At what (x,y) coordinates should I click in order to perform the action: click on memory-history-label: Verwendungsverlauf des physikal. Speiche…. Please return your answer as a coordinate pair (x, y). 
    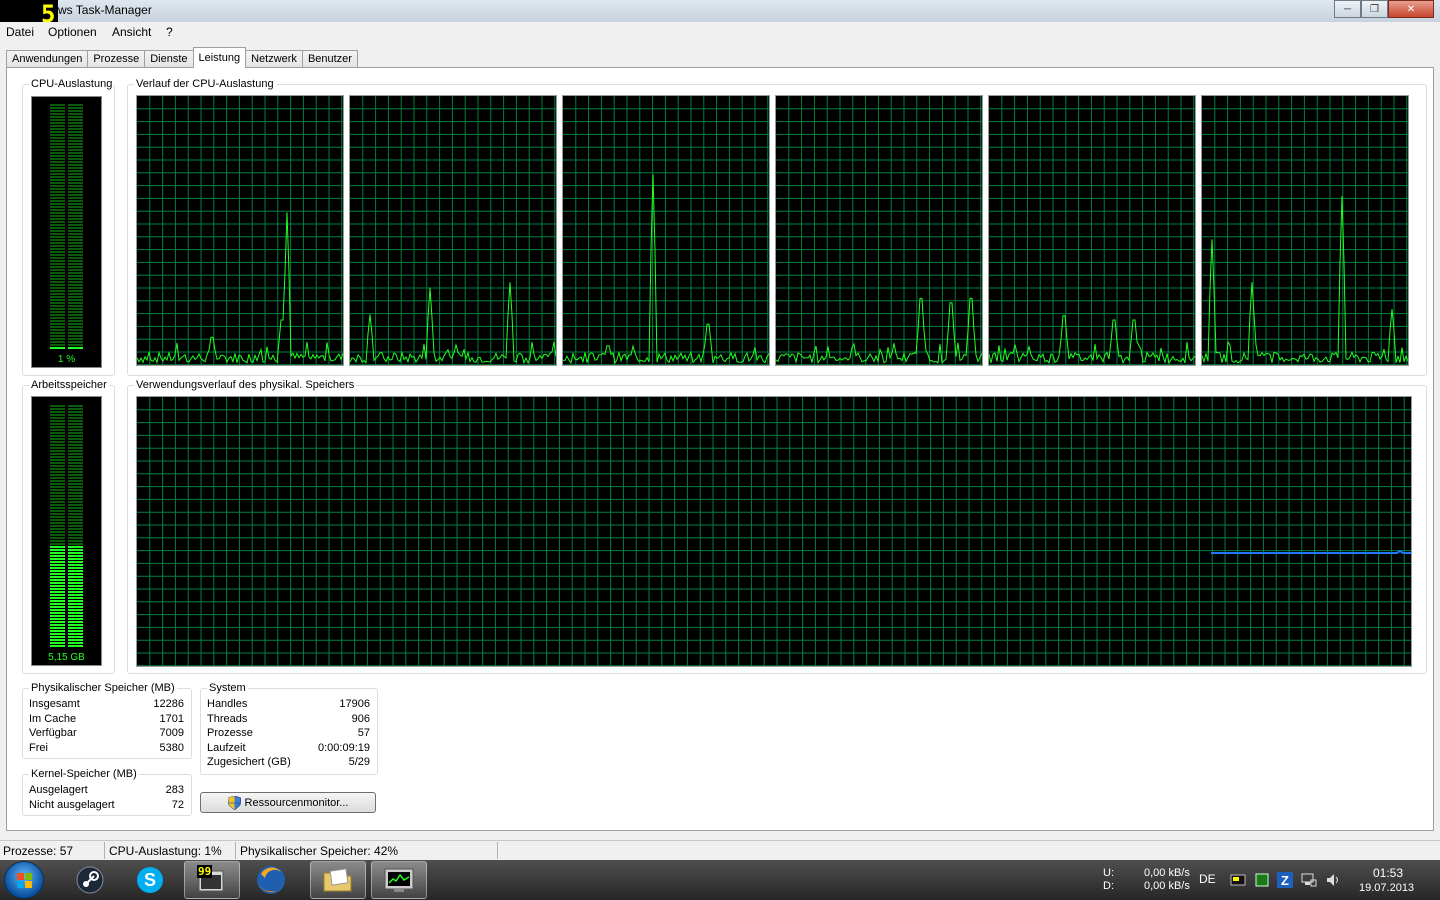
    Looking at the image, I should click on (245, 385).